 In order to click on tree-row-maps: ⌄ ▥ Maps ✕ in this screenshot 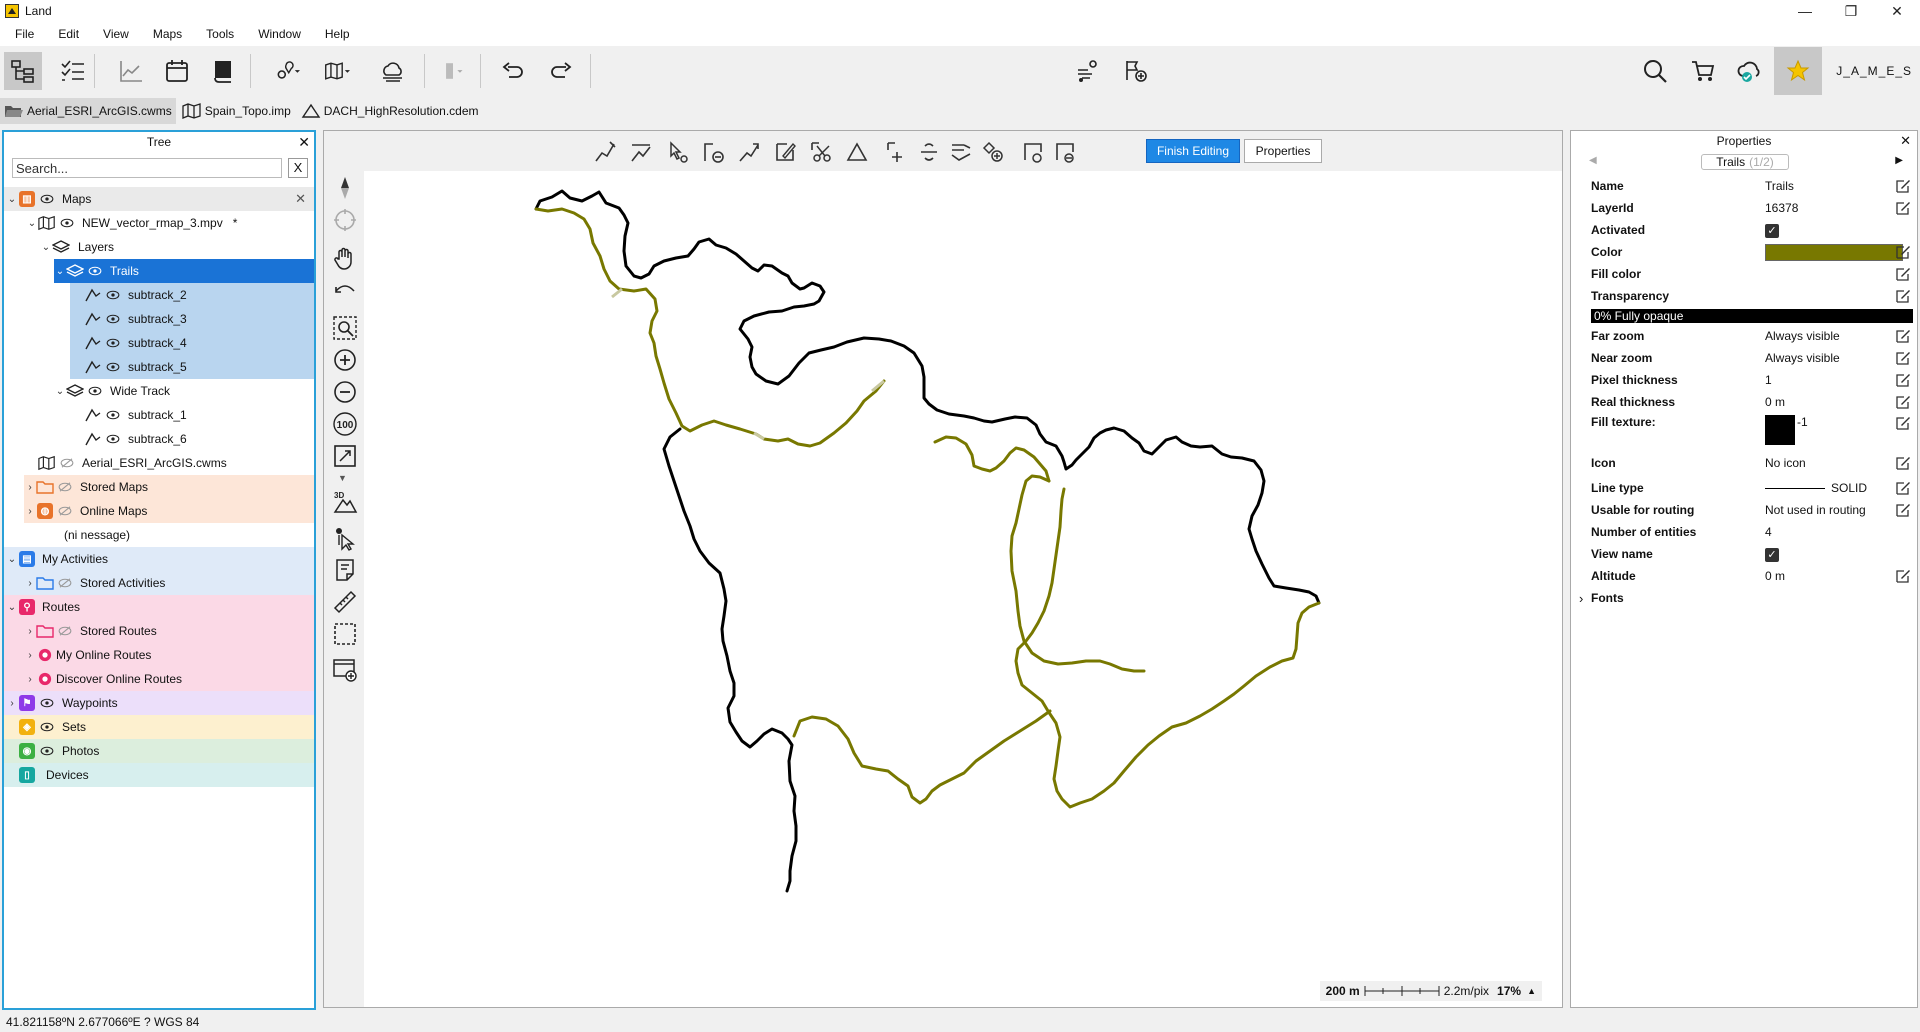, I will do `click(159, 199)`.